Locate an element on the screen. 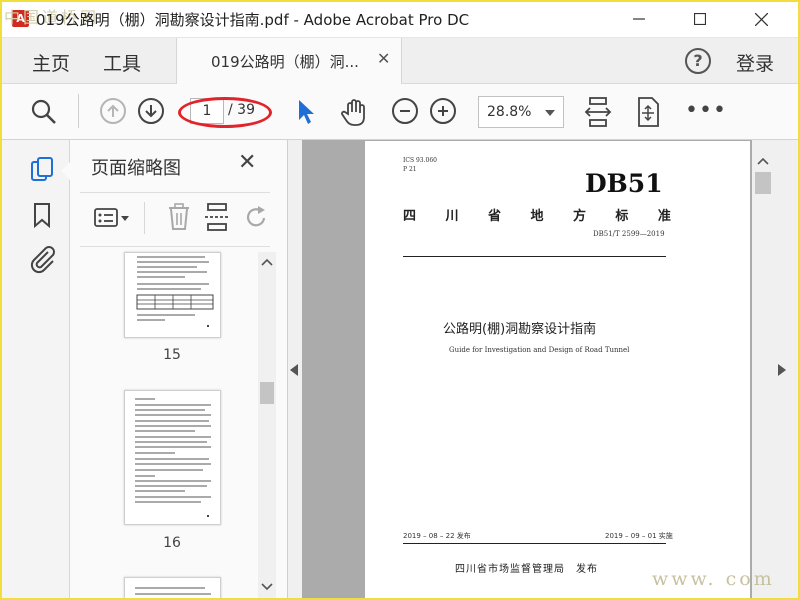 This screenshot has width=800, height=600. watermark-bottom: www. com is located at coordinates (713, 579).